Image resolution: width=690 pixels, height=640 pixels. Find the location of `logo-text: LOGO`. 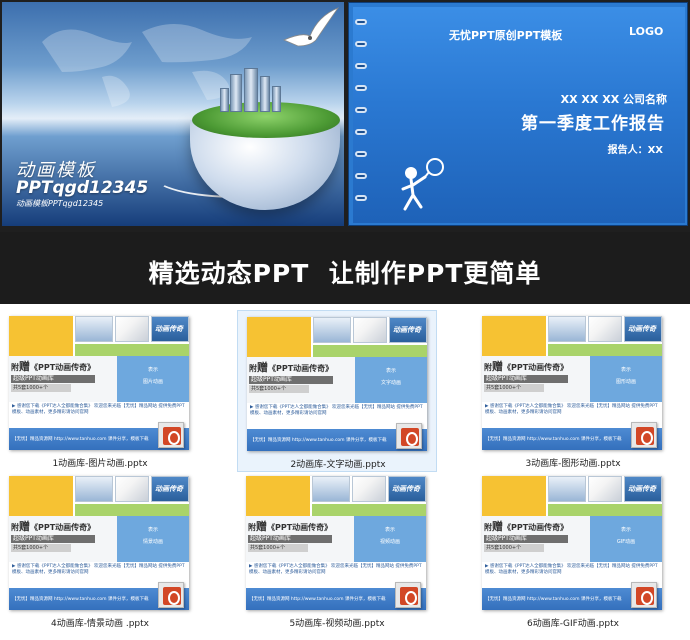

logo-text: LOGO is located at coordinates (646, 31).